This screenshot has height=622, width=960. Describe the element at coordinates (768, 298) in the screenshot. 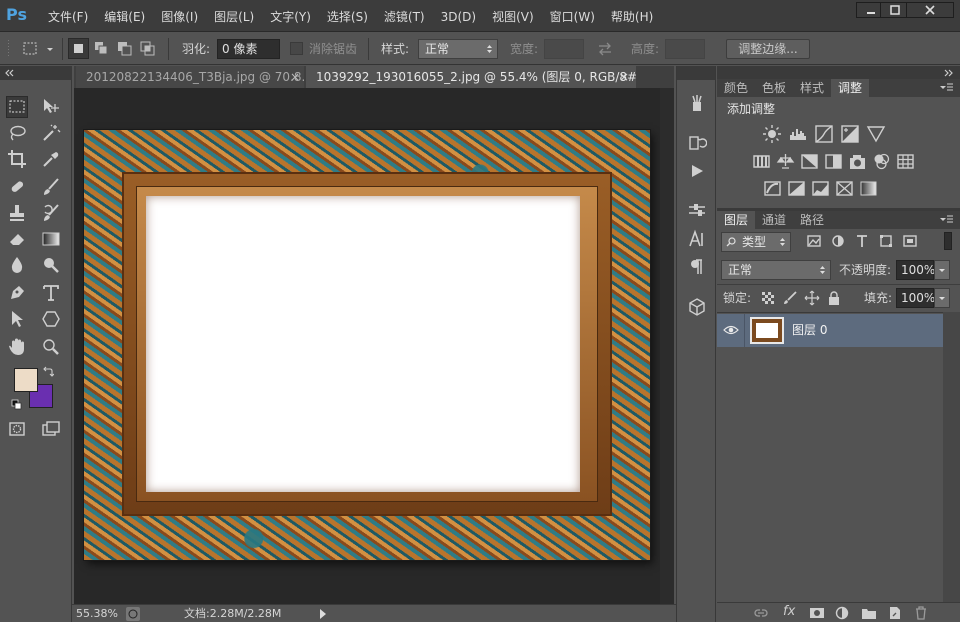

I see `lock-transparent-icon` at that location.